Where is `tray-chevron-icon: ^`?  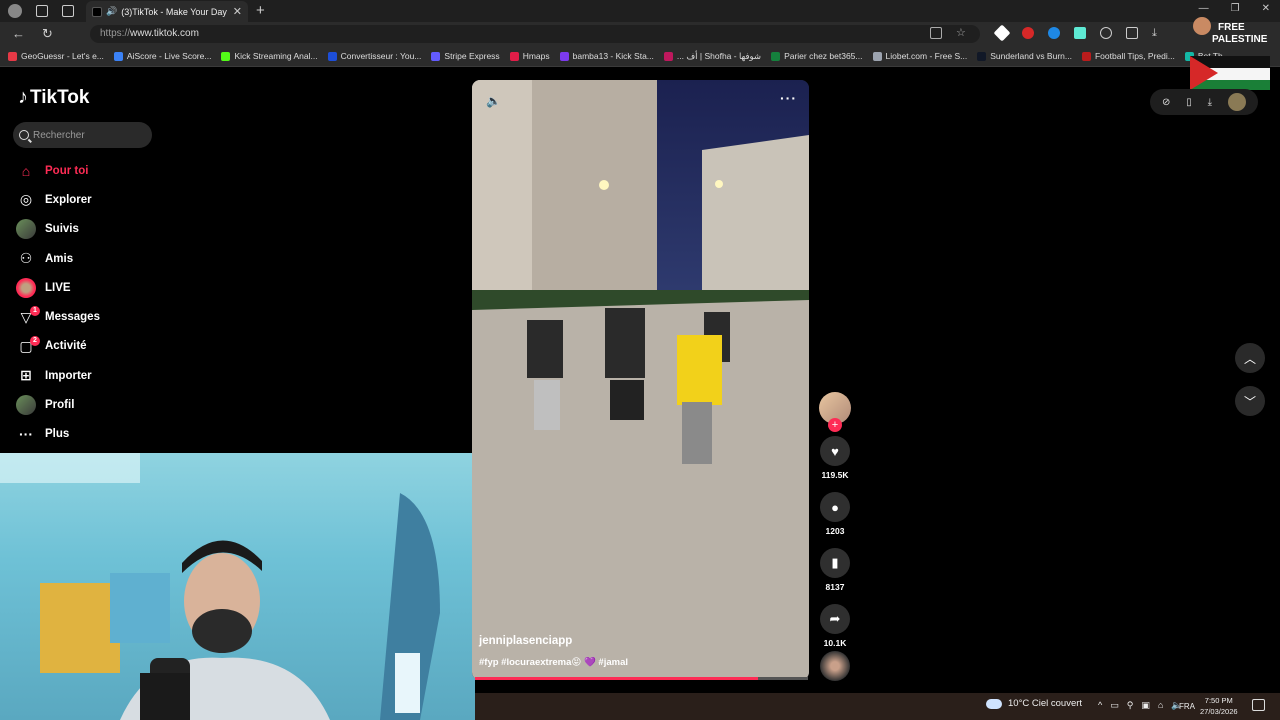
tray-chevron-icon: ^ is located at coordinates (1100, 705).